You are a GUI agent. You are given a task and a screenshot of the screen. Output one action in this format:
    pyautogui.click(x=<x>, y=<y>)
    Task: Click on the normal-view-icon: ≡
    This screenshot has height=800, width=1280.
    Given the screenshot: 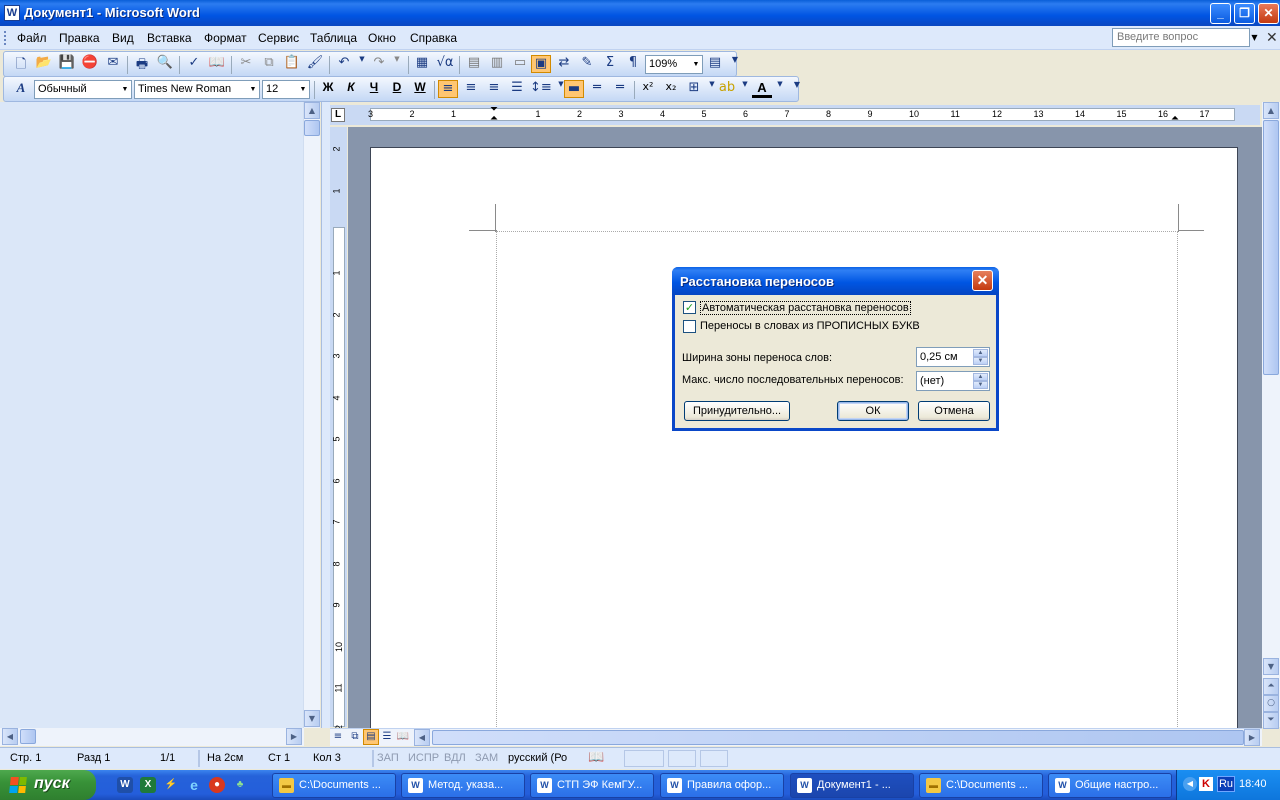 What is the action you would take?
    pyautogui.click(x=338, y=737)
    